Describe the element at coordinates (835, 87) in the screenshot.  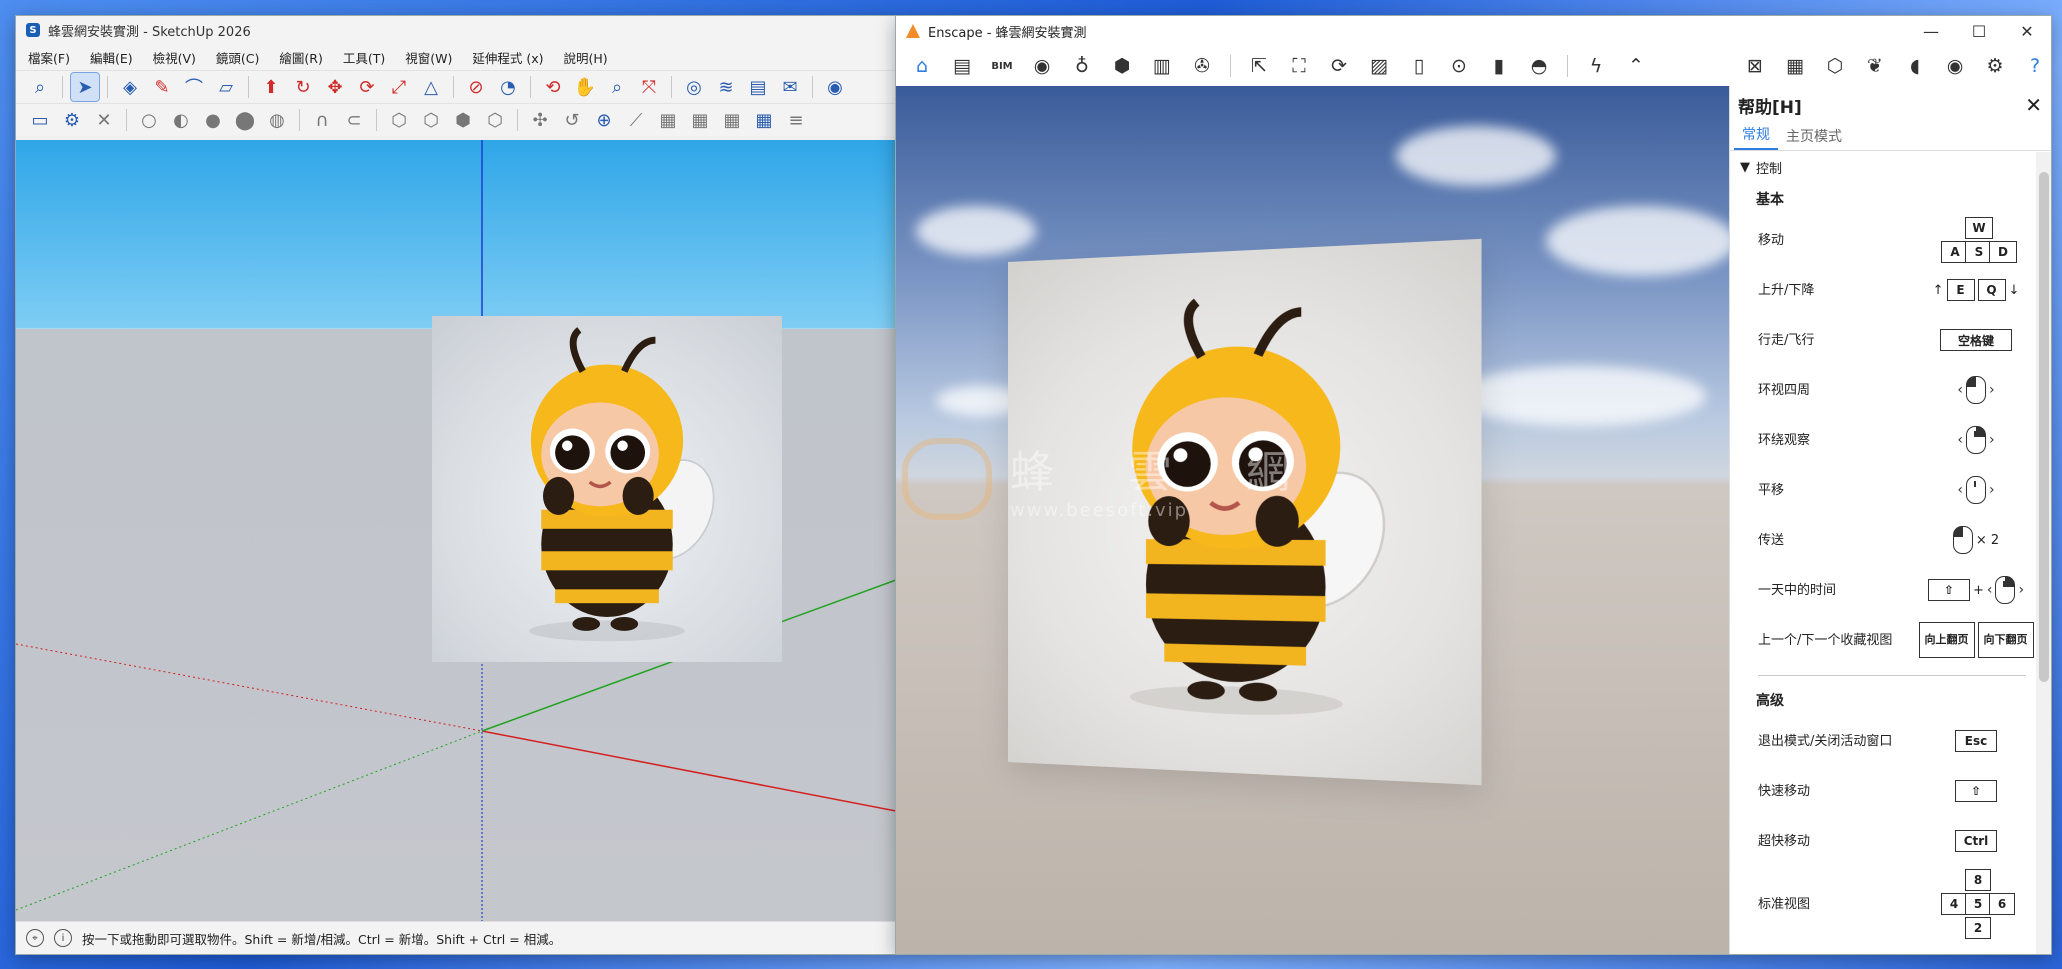
I see `account-icon: ◉` at that location.